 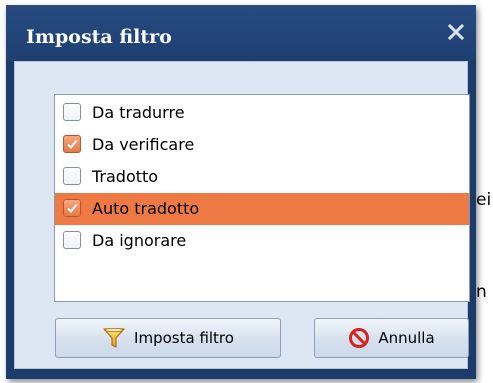 I want to click on background-text-fragment: n, so click(x=481, y=292).